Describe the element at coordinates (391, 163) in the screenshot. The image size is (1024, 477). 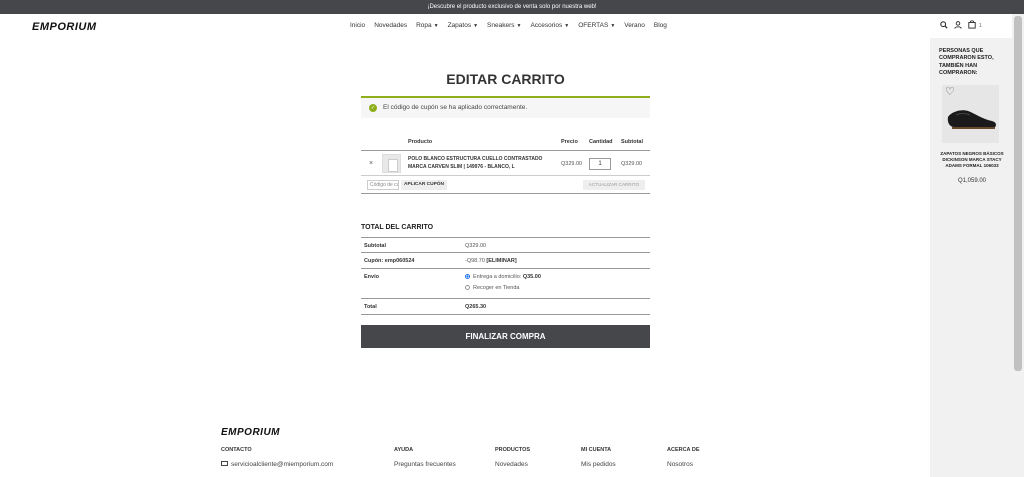
I see `product-thumbnail` at that location.